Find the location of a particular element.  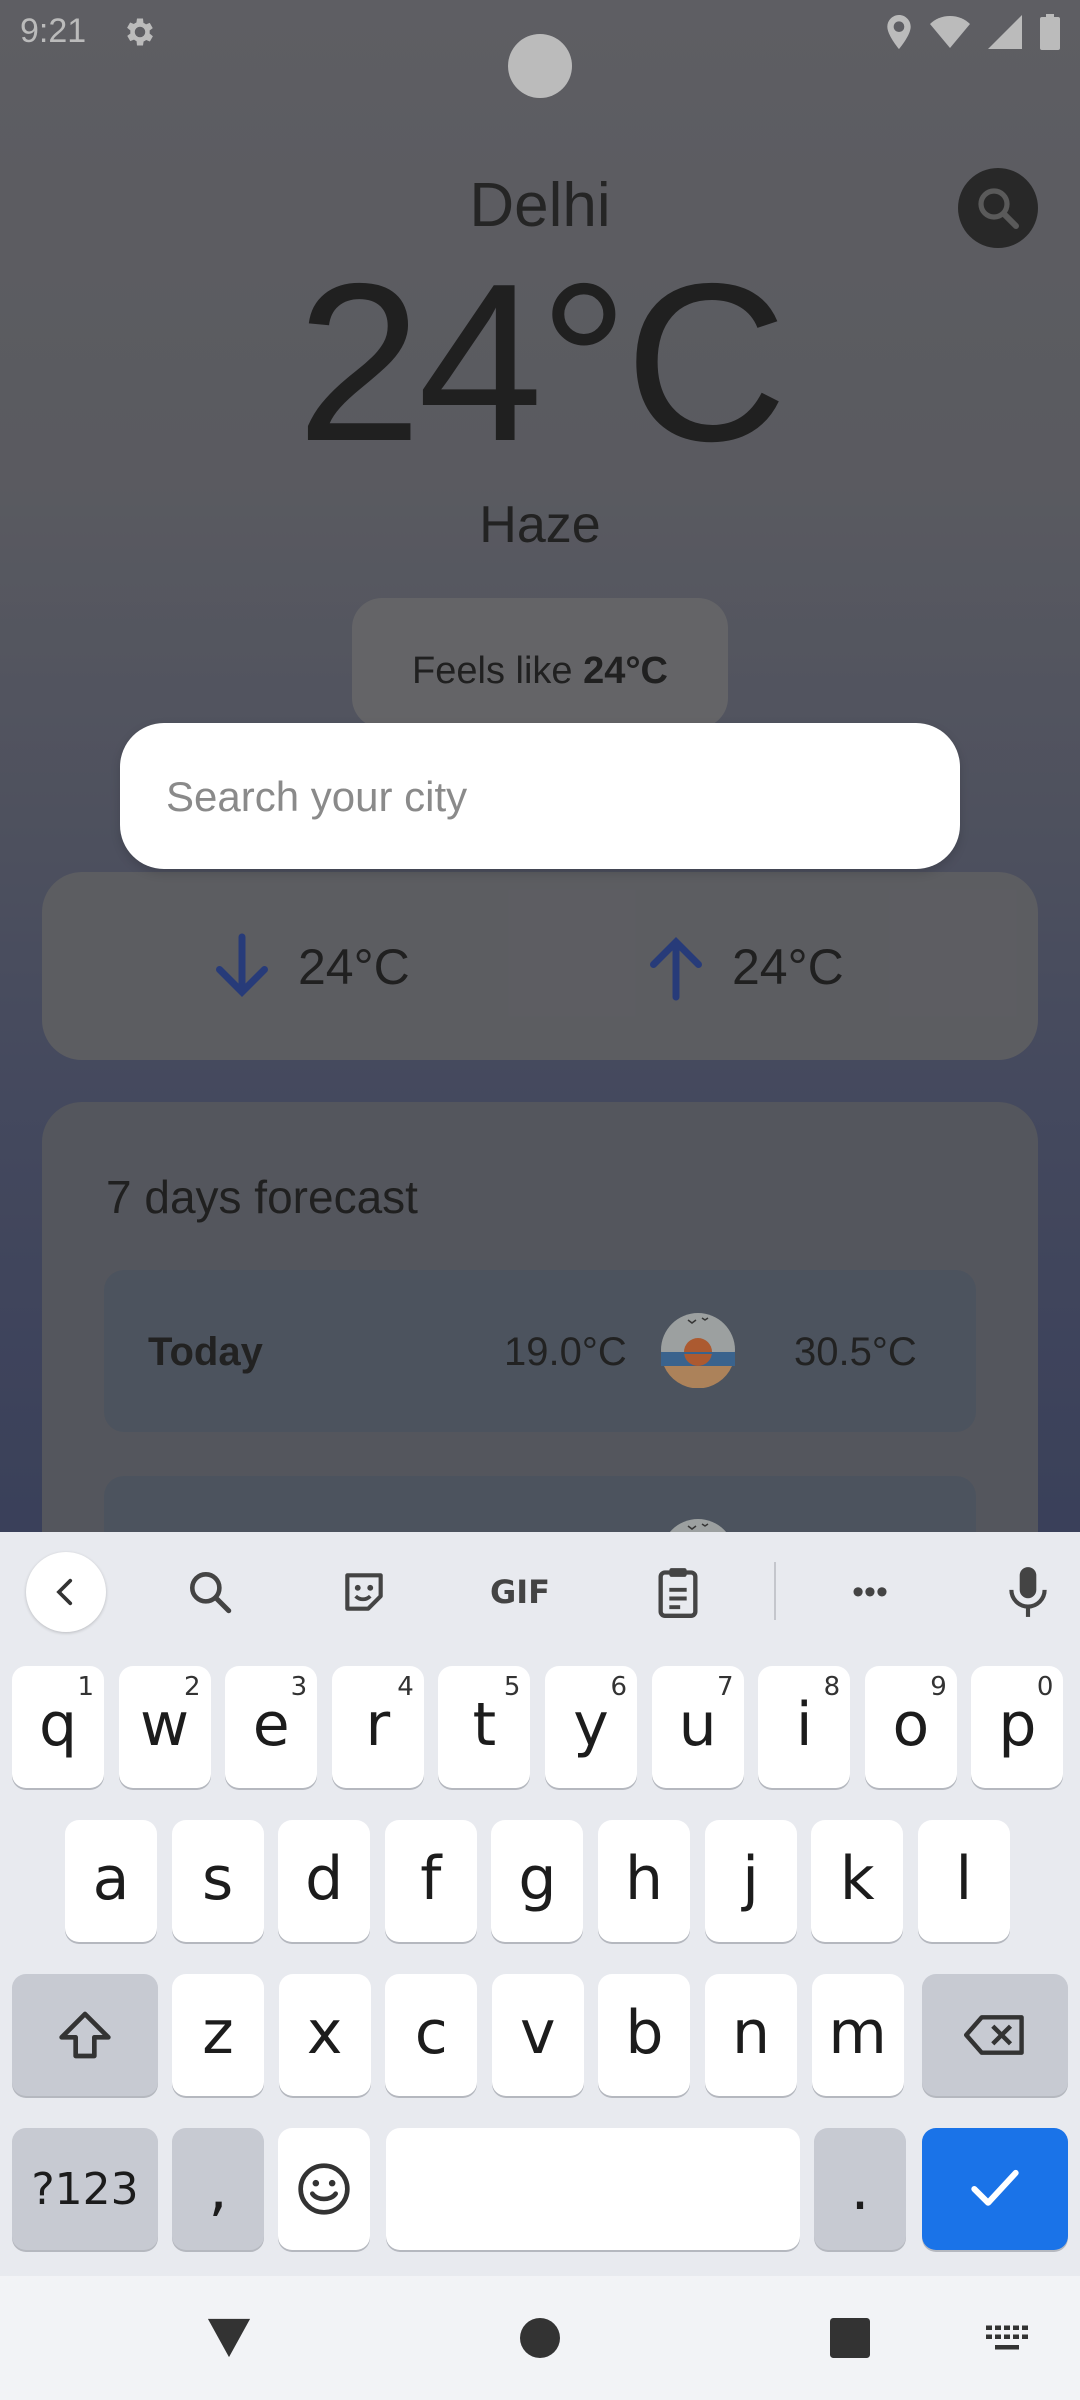

key-r: r4 is located at coordinates (377, 1727).